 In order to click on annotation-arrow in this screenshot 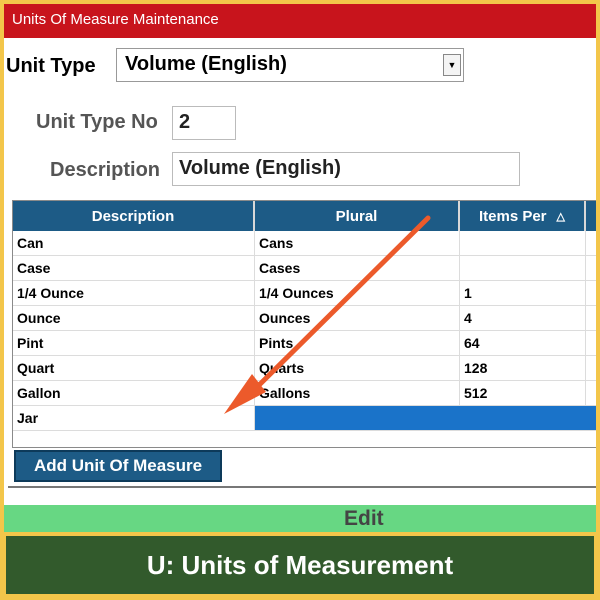, I will do `click(327, 314)`.